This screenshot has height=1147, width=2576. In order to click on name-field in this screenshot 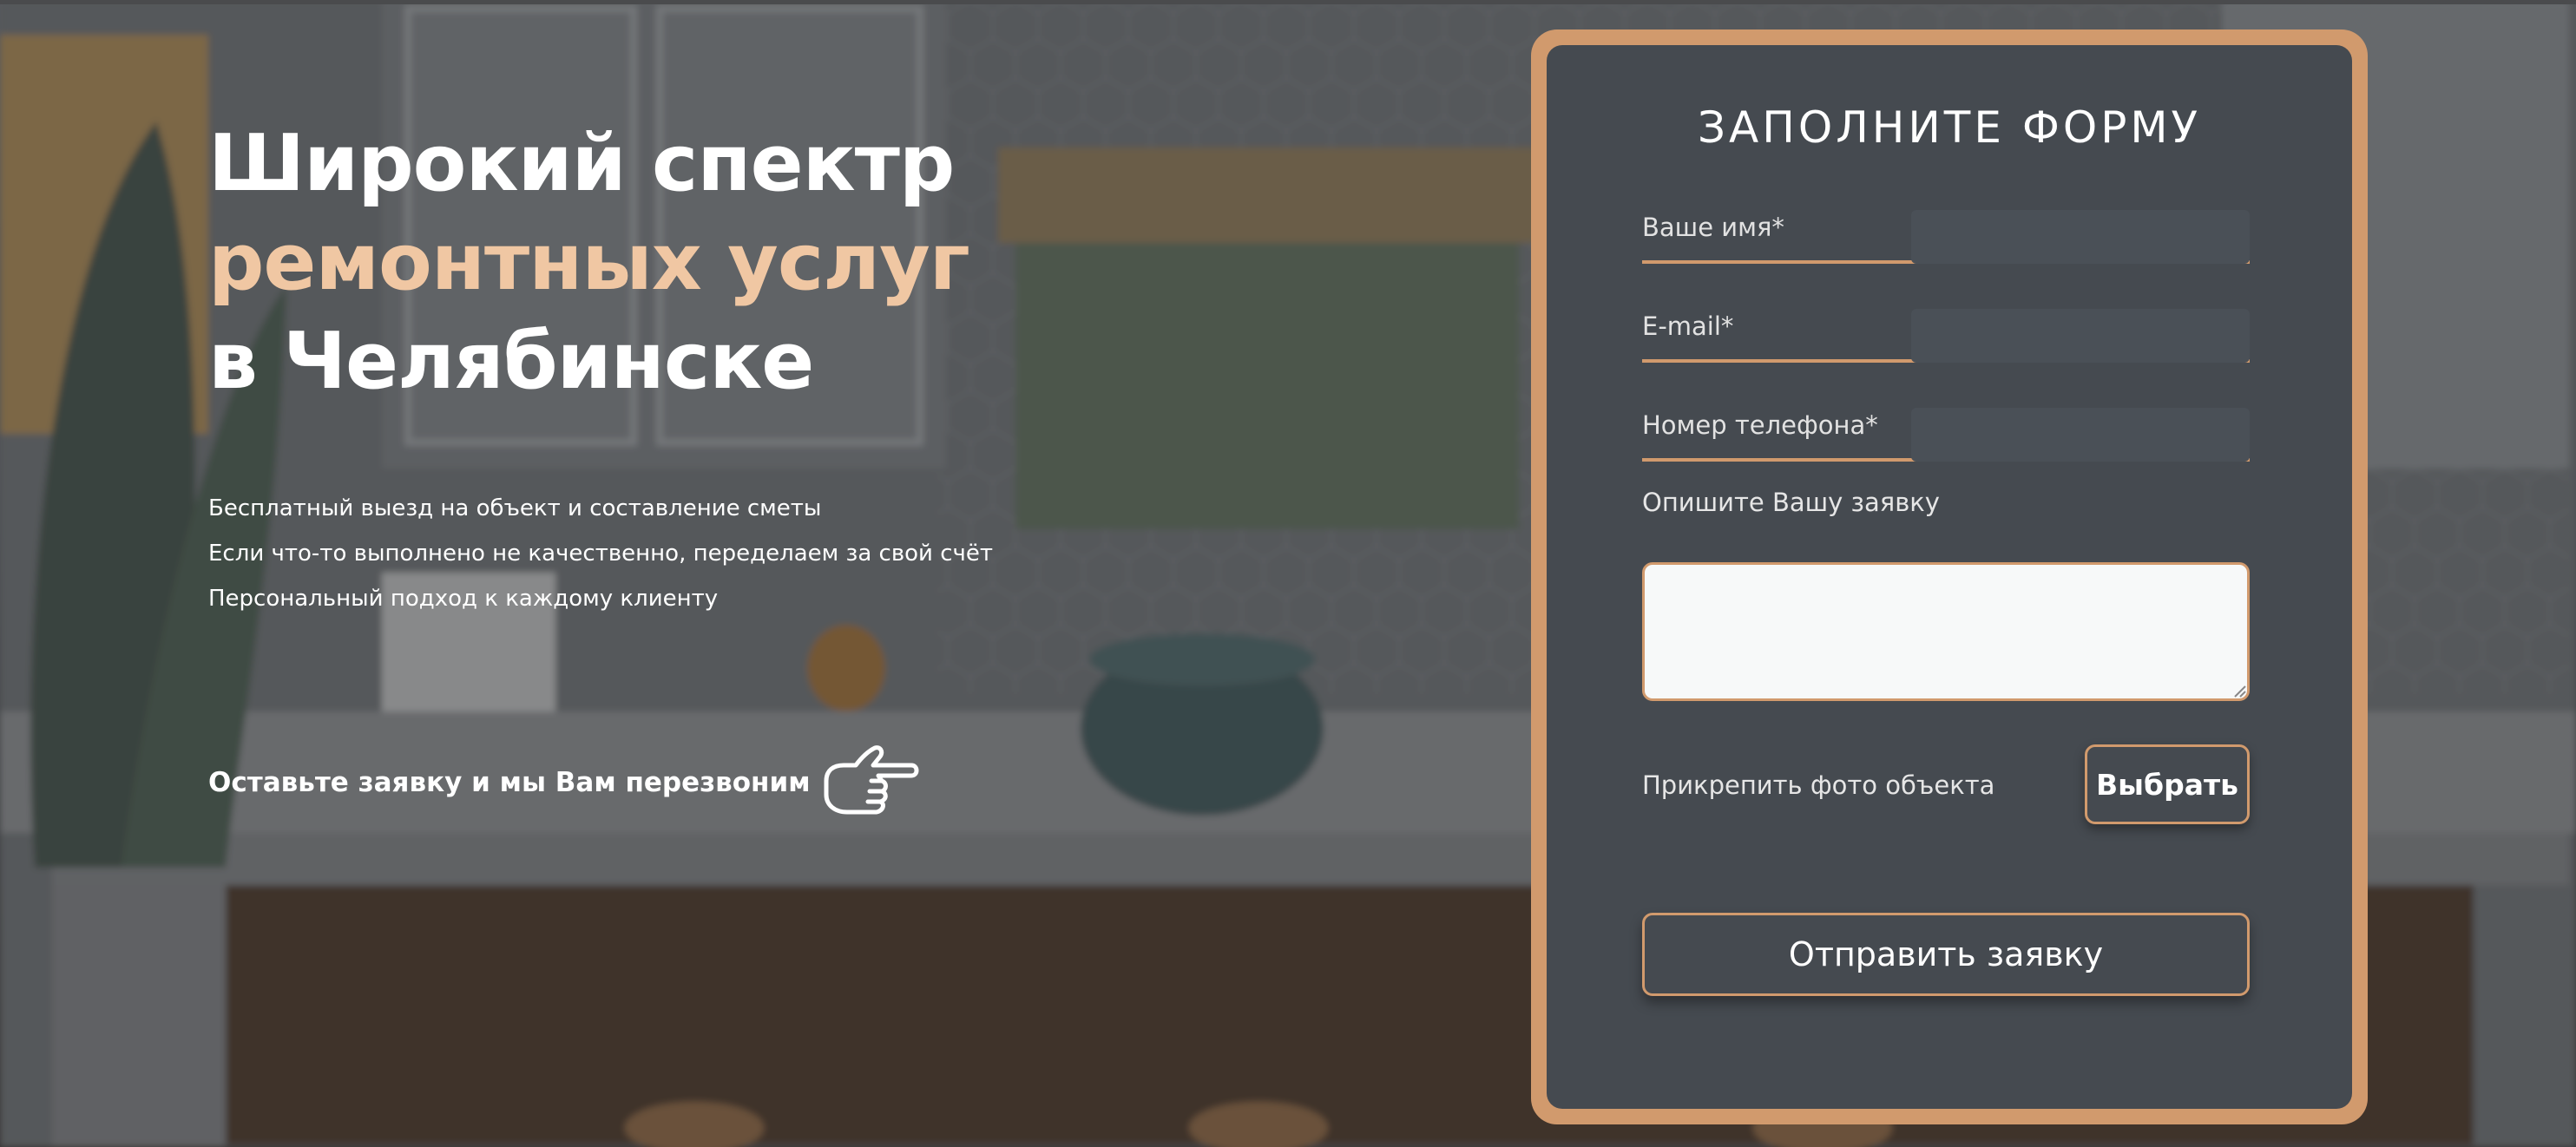, I will do `click(1946, 227)`.